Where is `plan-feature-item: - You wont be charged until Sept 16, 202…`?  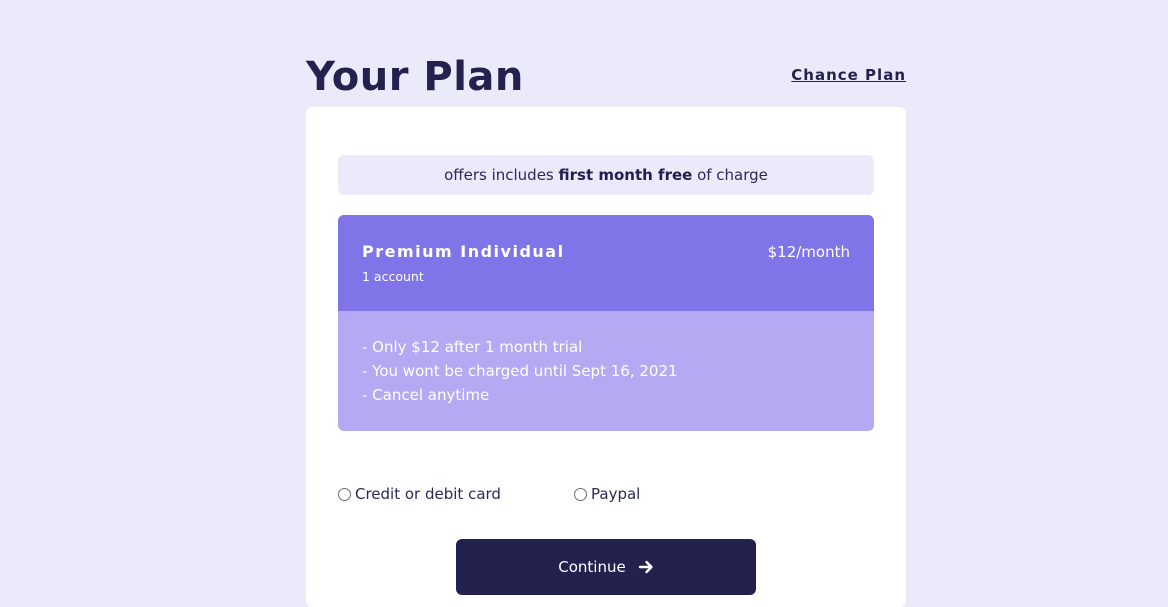
plan-feature-item: - You wont be charged until Sept 16, 202… is located at coordinates (520, 371).